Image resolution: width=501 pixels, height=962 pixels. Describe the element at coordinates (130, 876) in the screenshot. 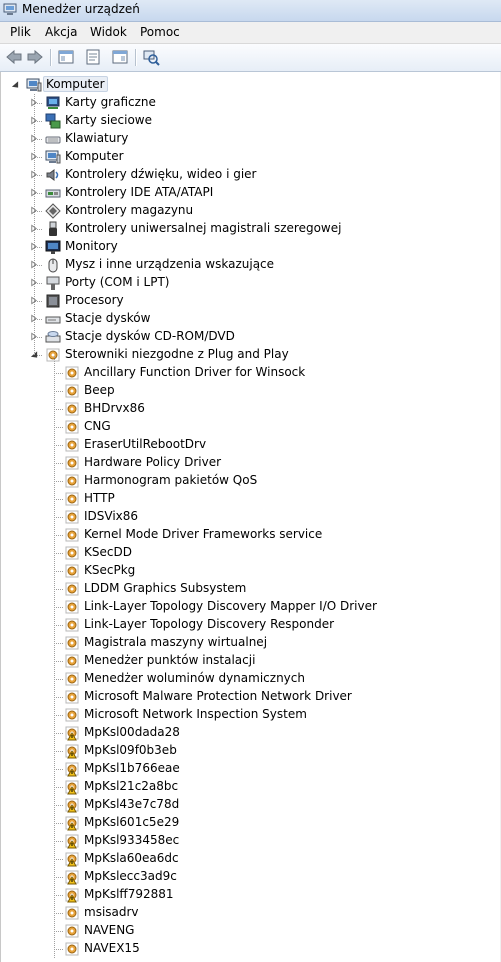

I see `tree-item-label: MpKslecc3ad9c` at that location.